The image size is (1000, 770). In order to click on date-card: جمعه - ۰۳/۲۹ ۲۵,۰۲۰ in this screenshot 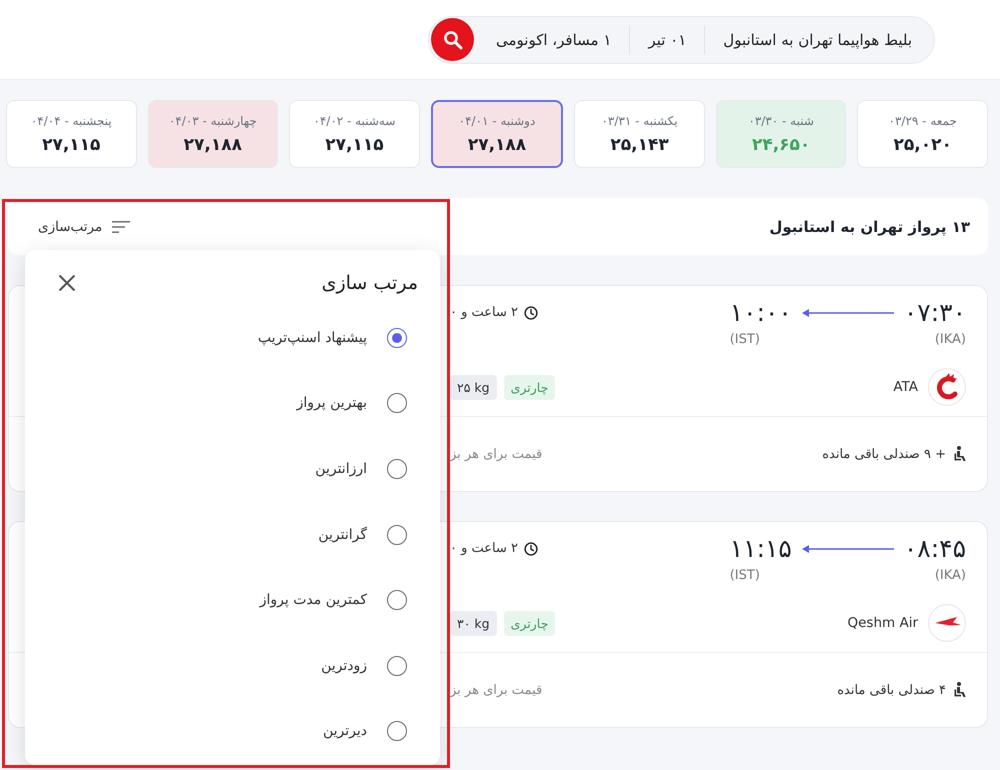, I will do `click(922, 134)`.